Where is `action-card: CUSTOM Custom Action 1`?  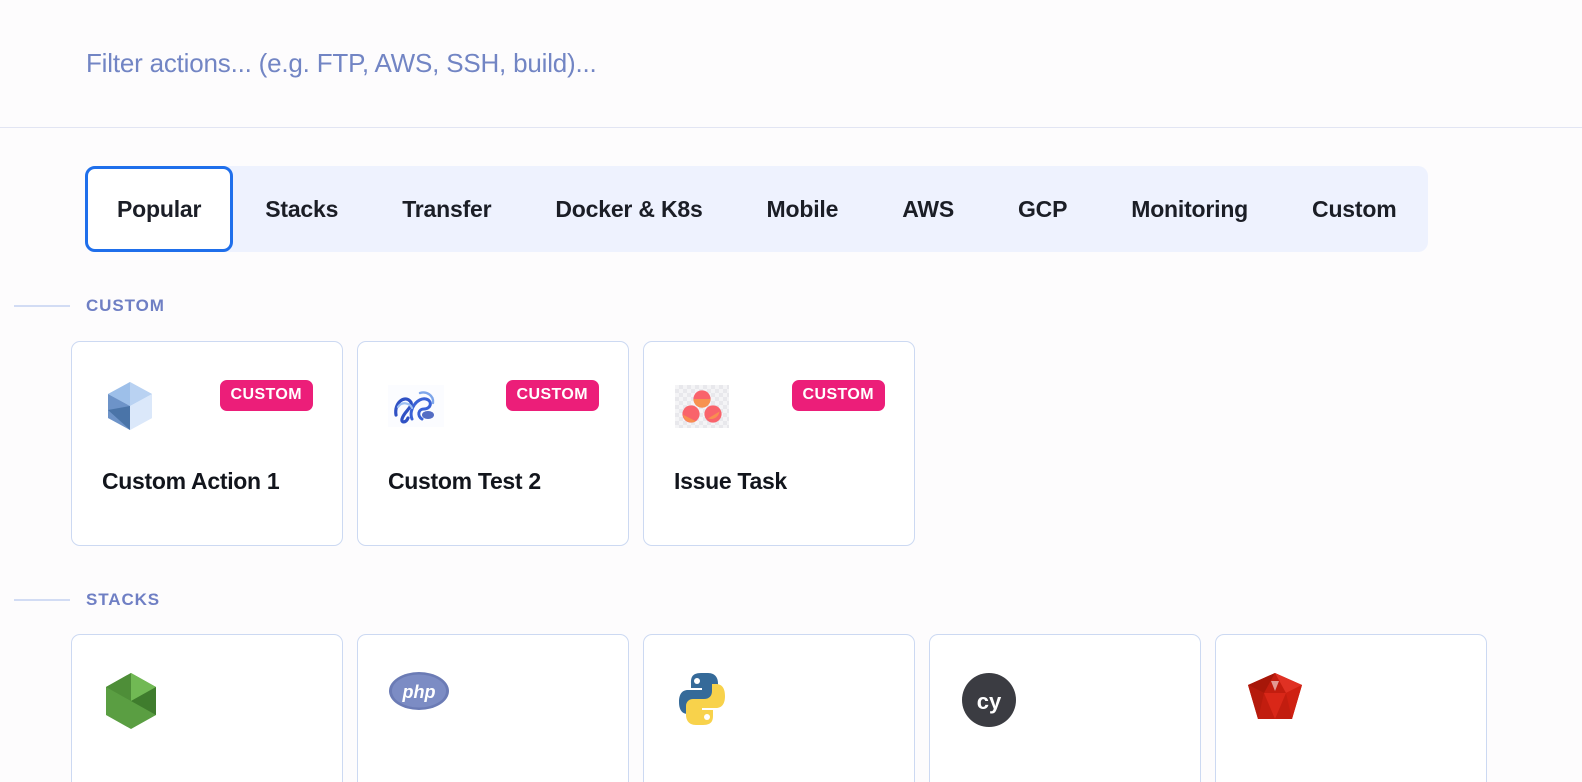 action-card: CUSTOM Custom Action 1 is located at coordinates (207, 443).